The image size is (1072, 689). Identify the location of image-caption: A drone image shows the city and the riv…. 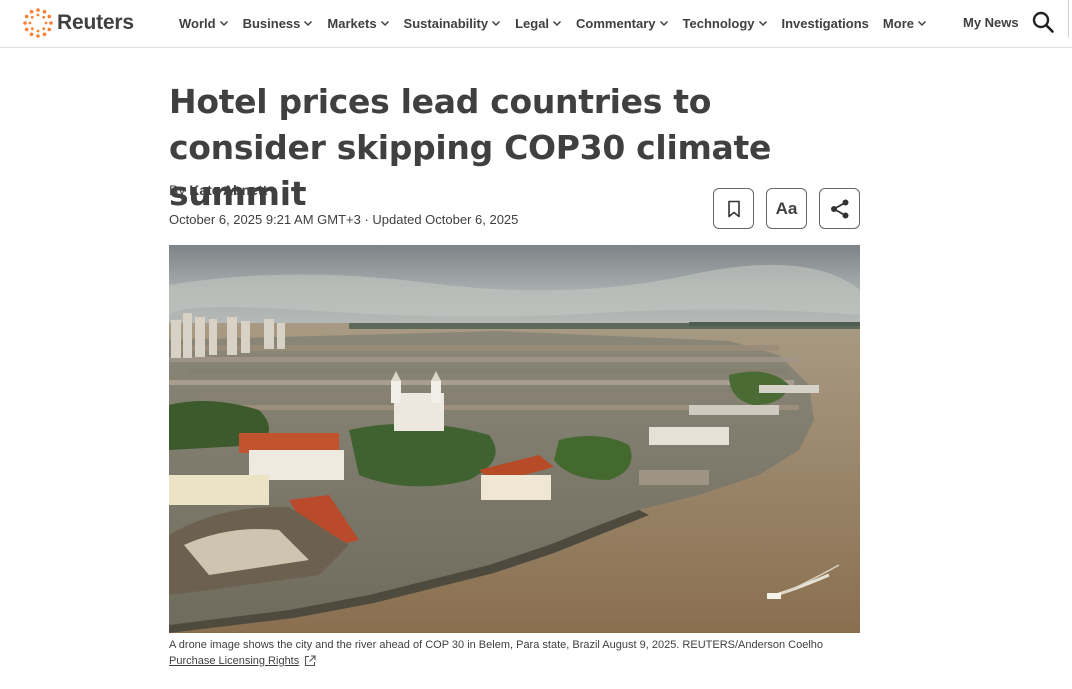
(496, 645).